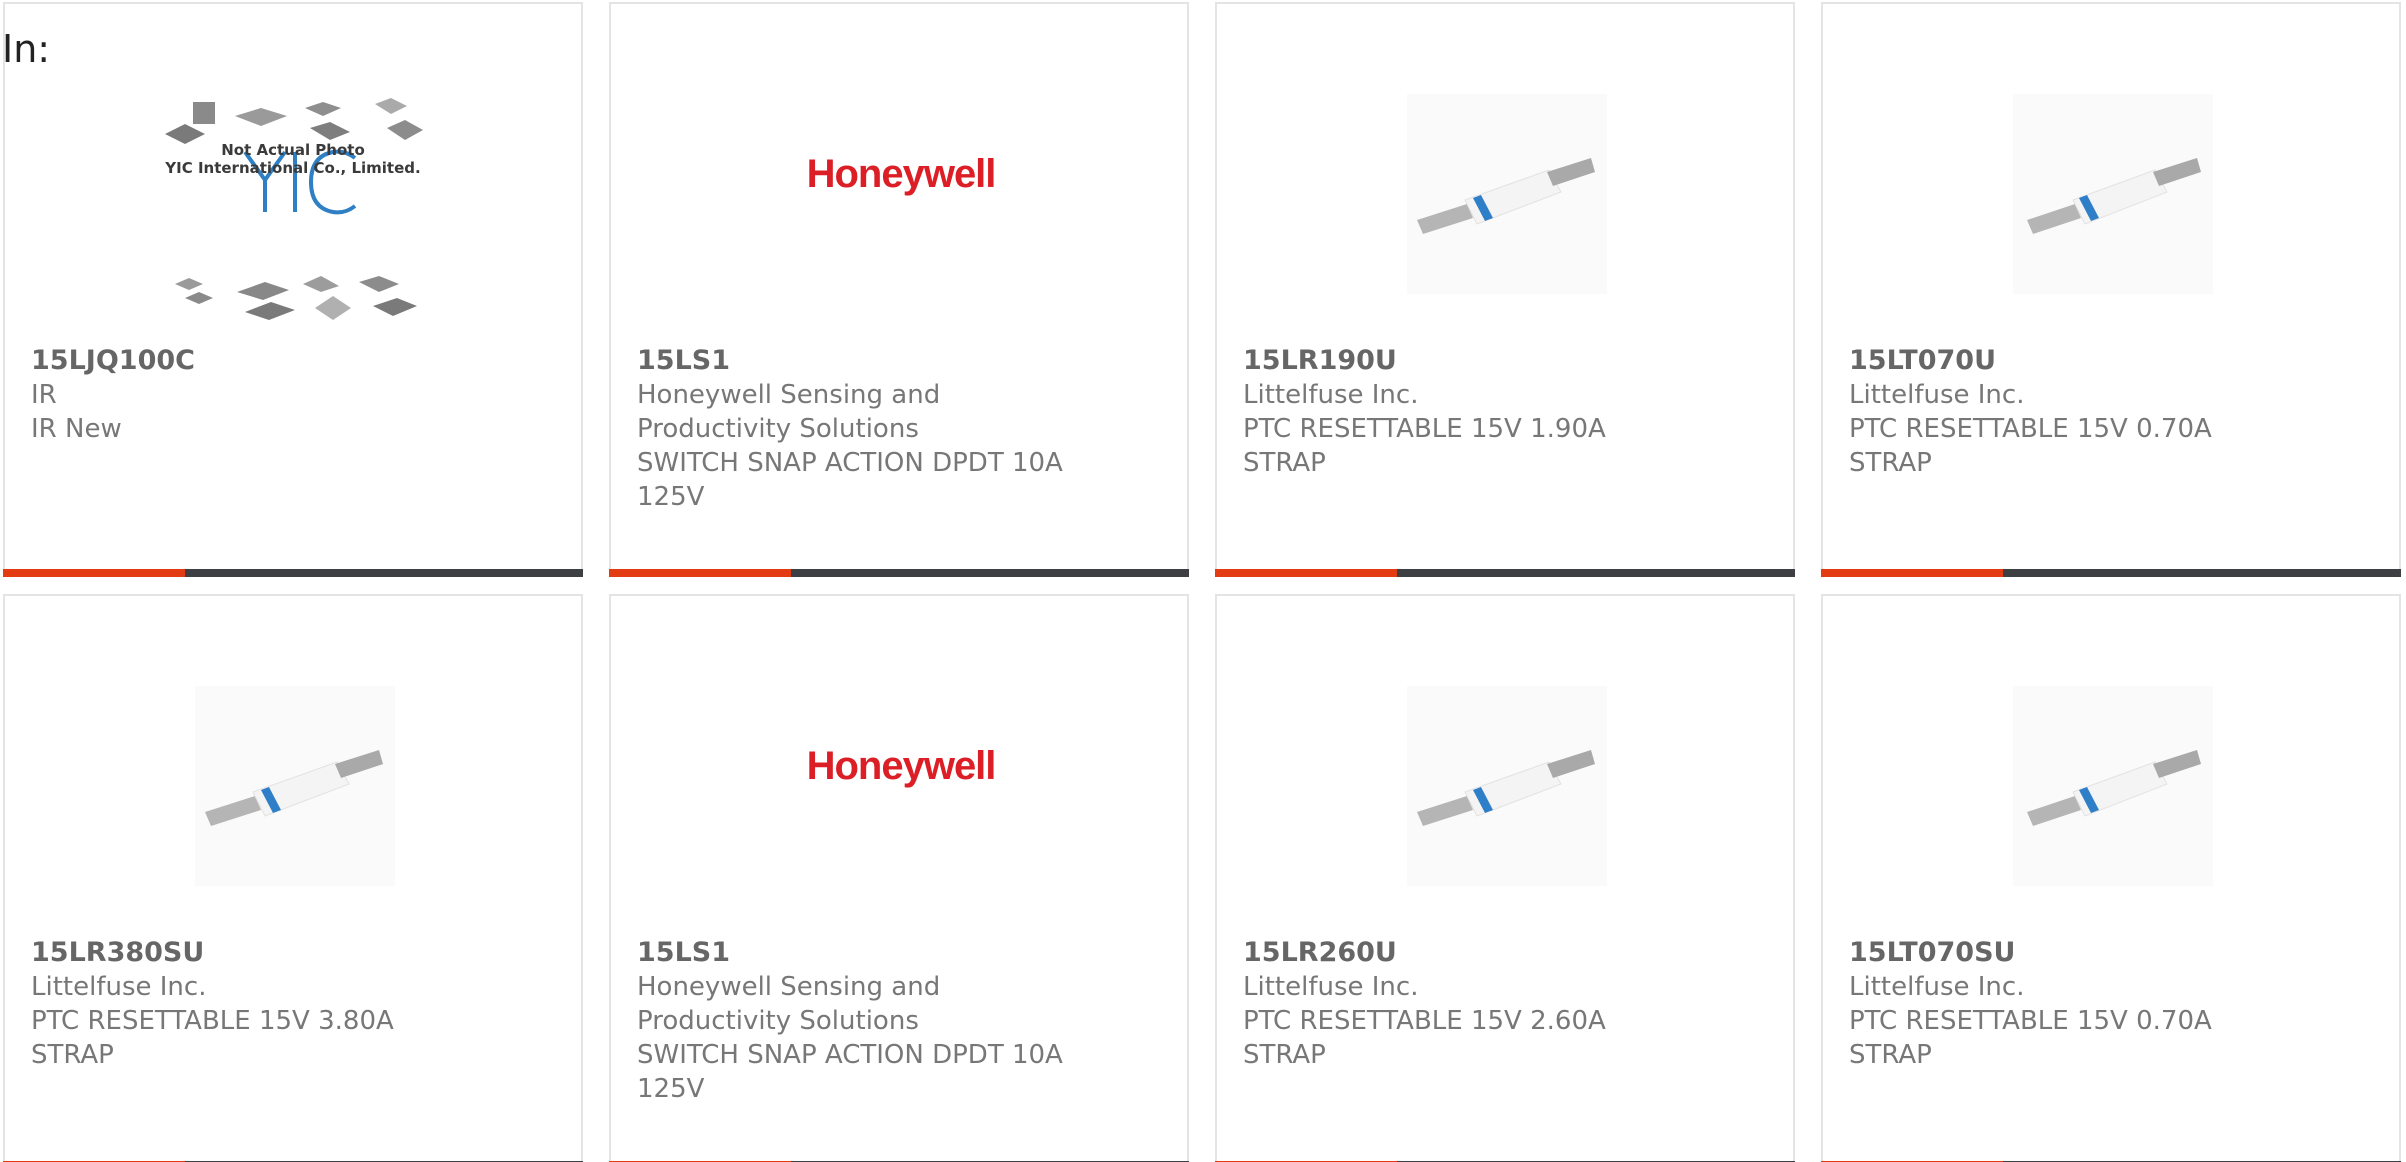  What do you see at coordinates (76, 429) in the screenshot?
I see `description: IR New` at bounding box center [76, 429].